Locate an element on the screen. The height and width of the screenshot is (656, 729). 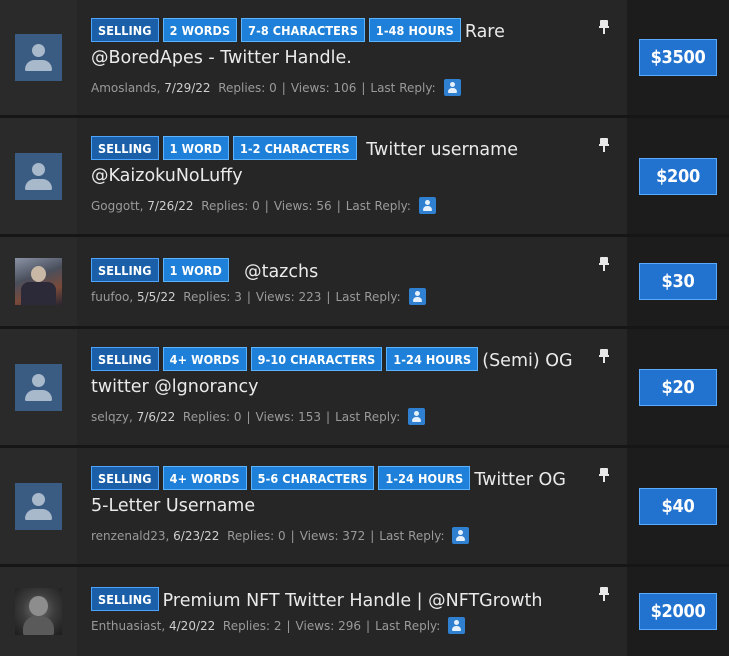
price-badge: $3500 is located at coordinates (678, 57).